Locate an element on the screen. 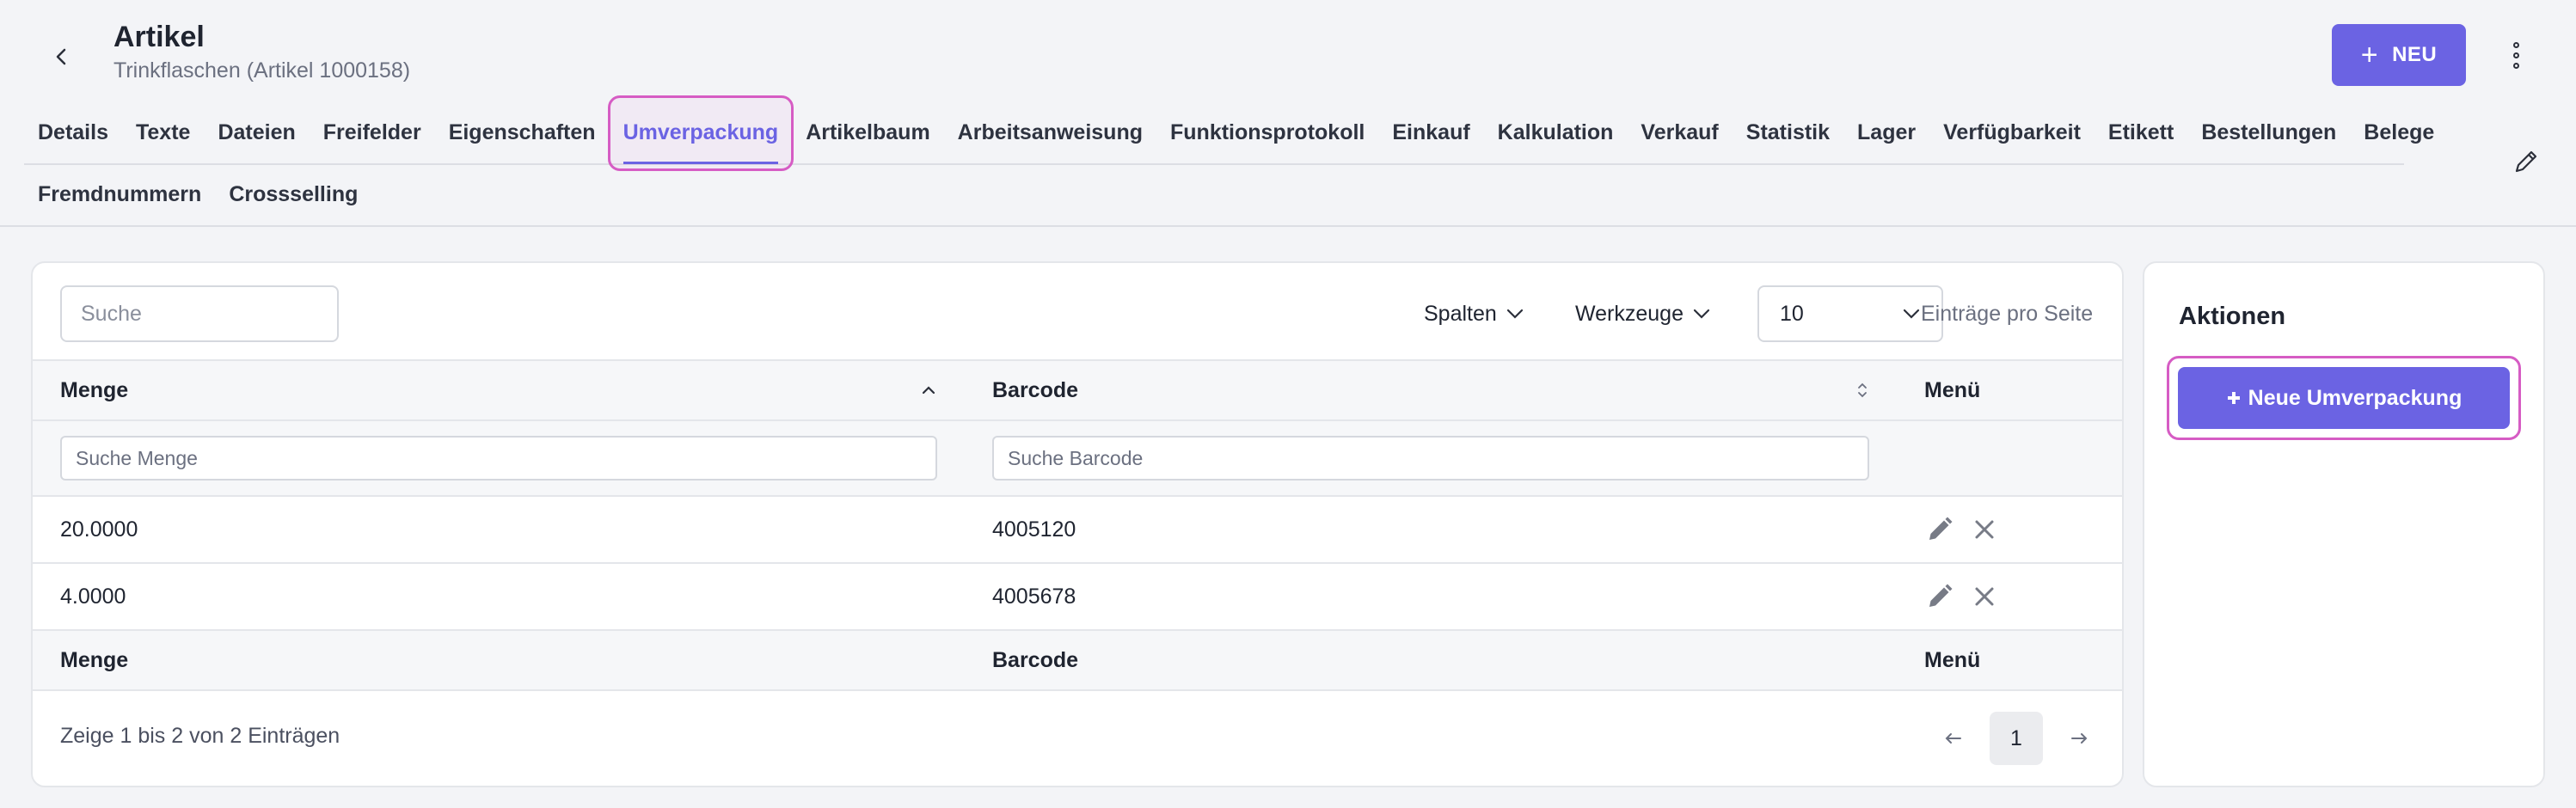  tab-eigenschaften: Eigenschaften is located at coordinates (522, 132).